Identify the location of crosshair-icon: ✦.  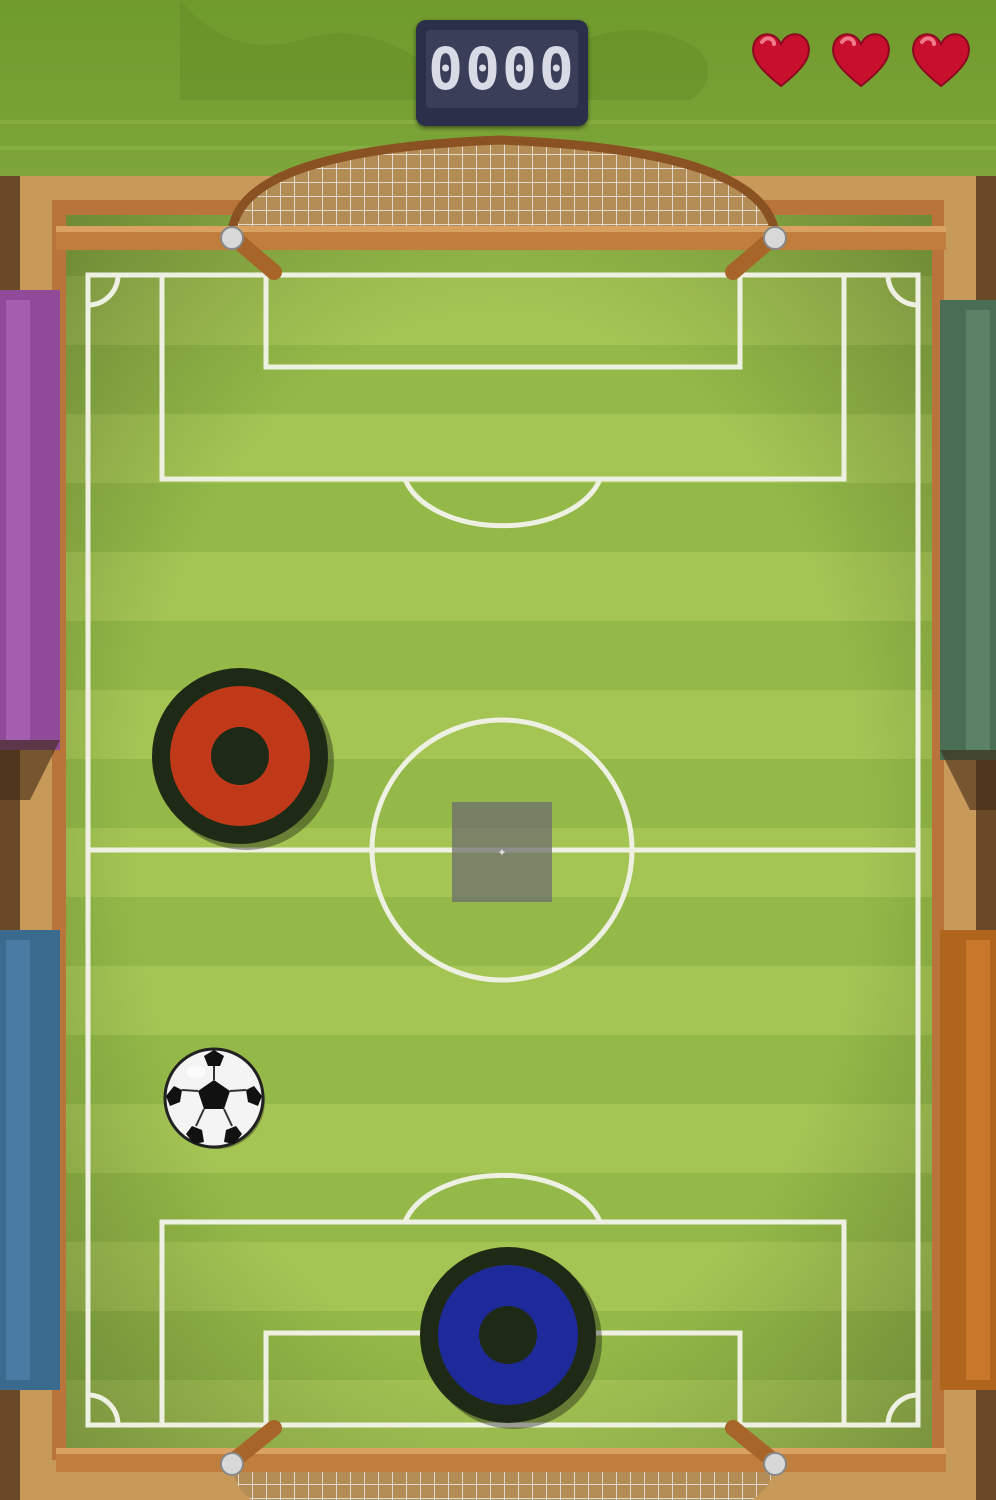
(502, 852).